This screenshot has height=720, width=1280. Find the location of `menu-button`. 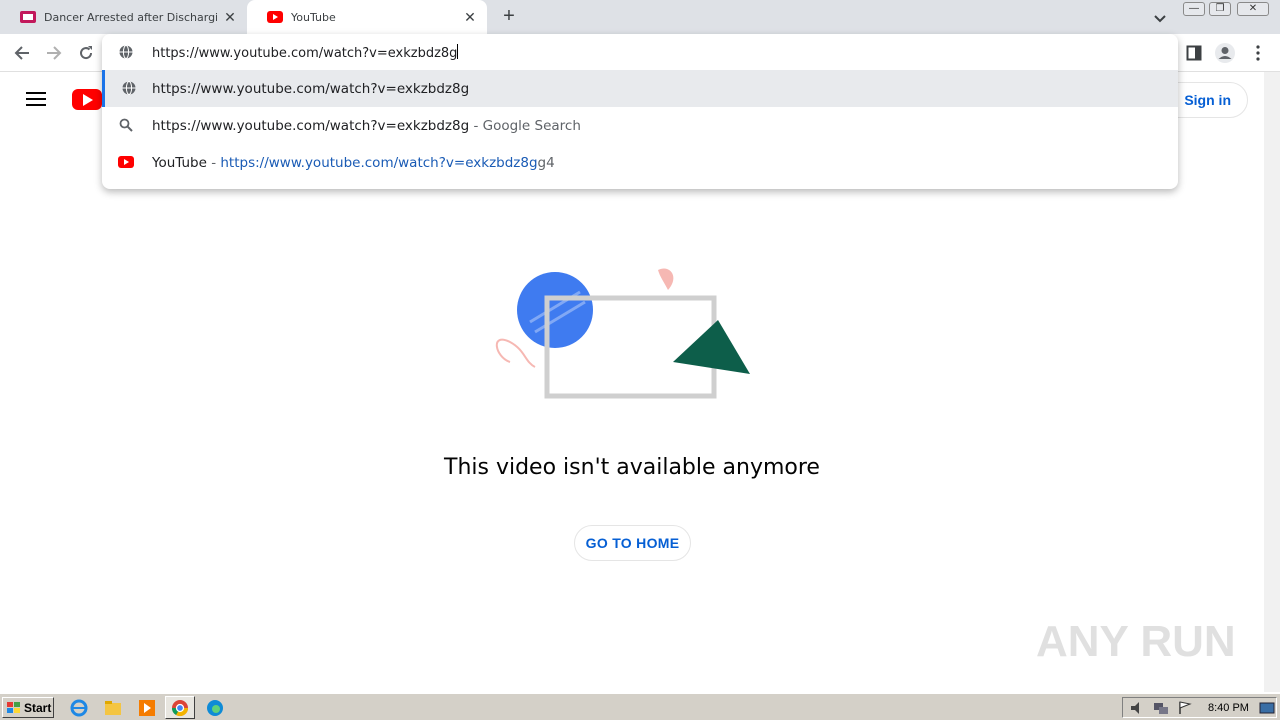

menu-button is located at coordinates (1258, 53).